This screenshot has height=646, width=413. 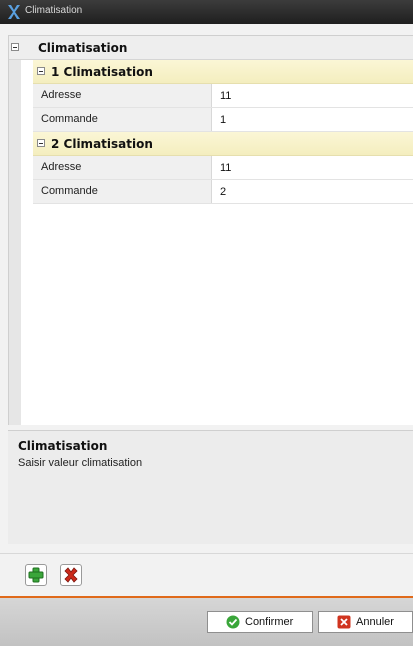 What do you see at coordinates (206, 573) in the screenshot?
I see `item-toolbar` at bounding box center [206, 573].